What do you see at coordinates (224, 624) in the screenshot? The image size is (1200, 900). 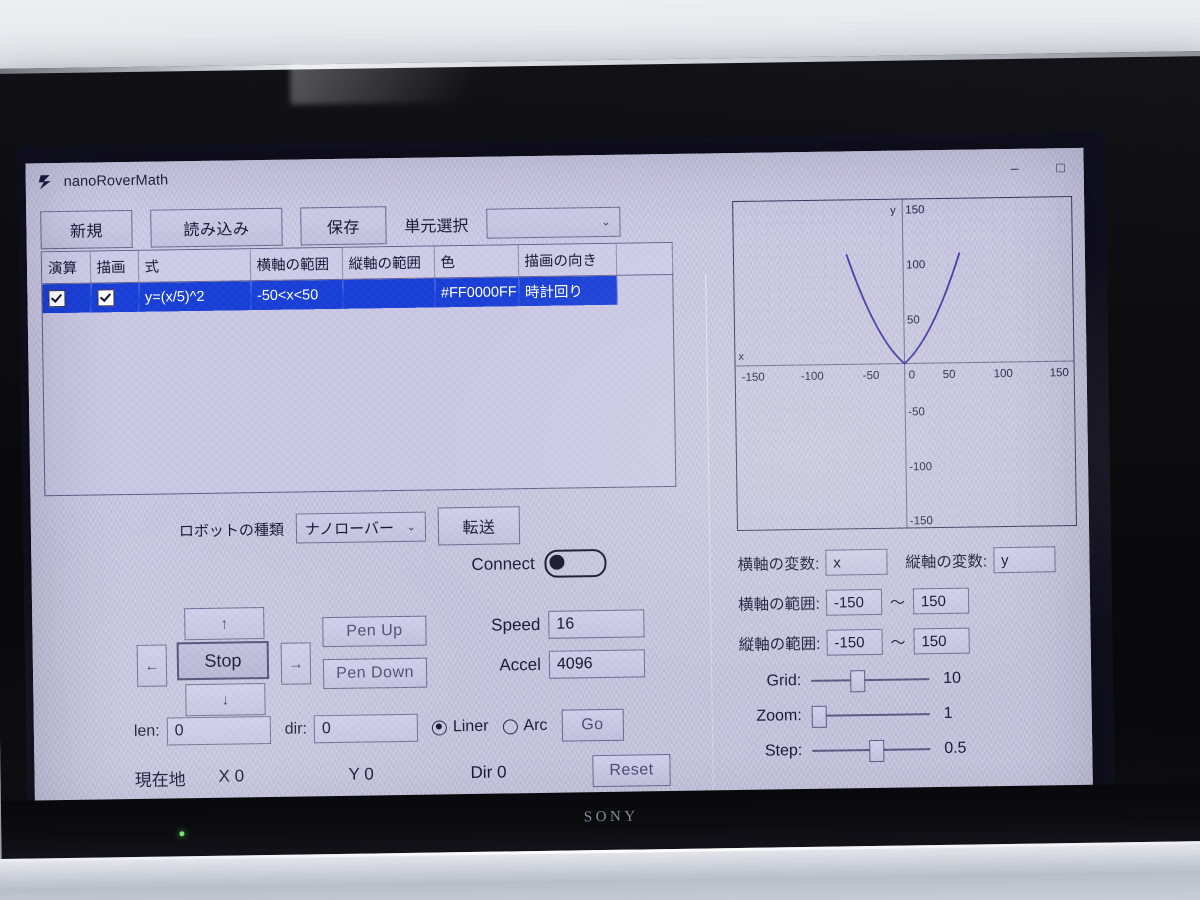 I see `move-up-button: ↑` at bounding box center [224, 624].